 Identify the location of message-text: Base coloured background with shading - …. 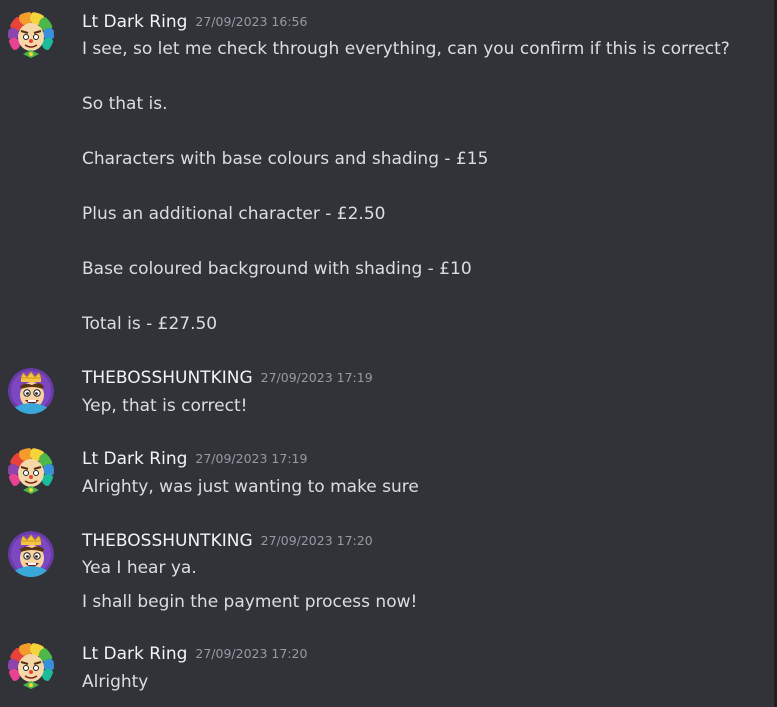
(277, 269).